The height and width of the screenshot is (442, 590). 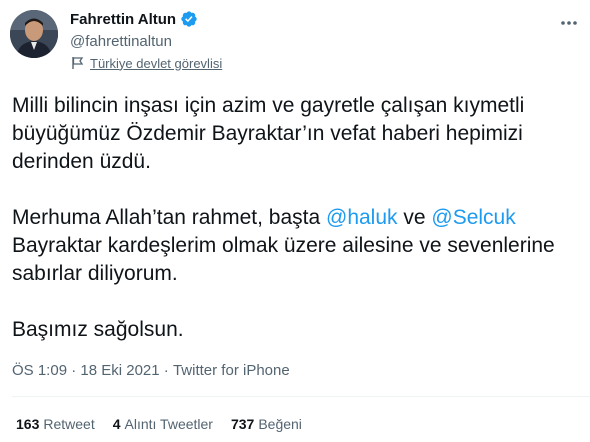 I want to click on mention-haluk: @haluk, so click(x=362, y=217).